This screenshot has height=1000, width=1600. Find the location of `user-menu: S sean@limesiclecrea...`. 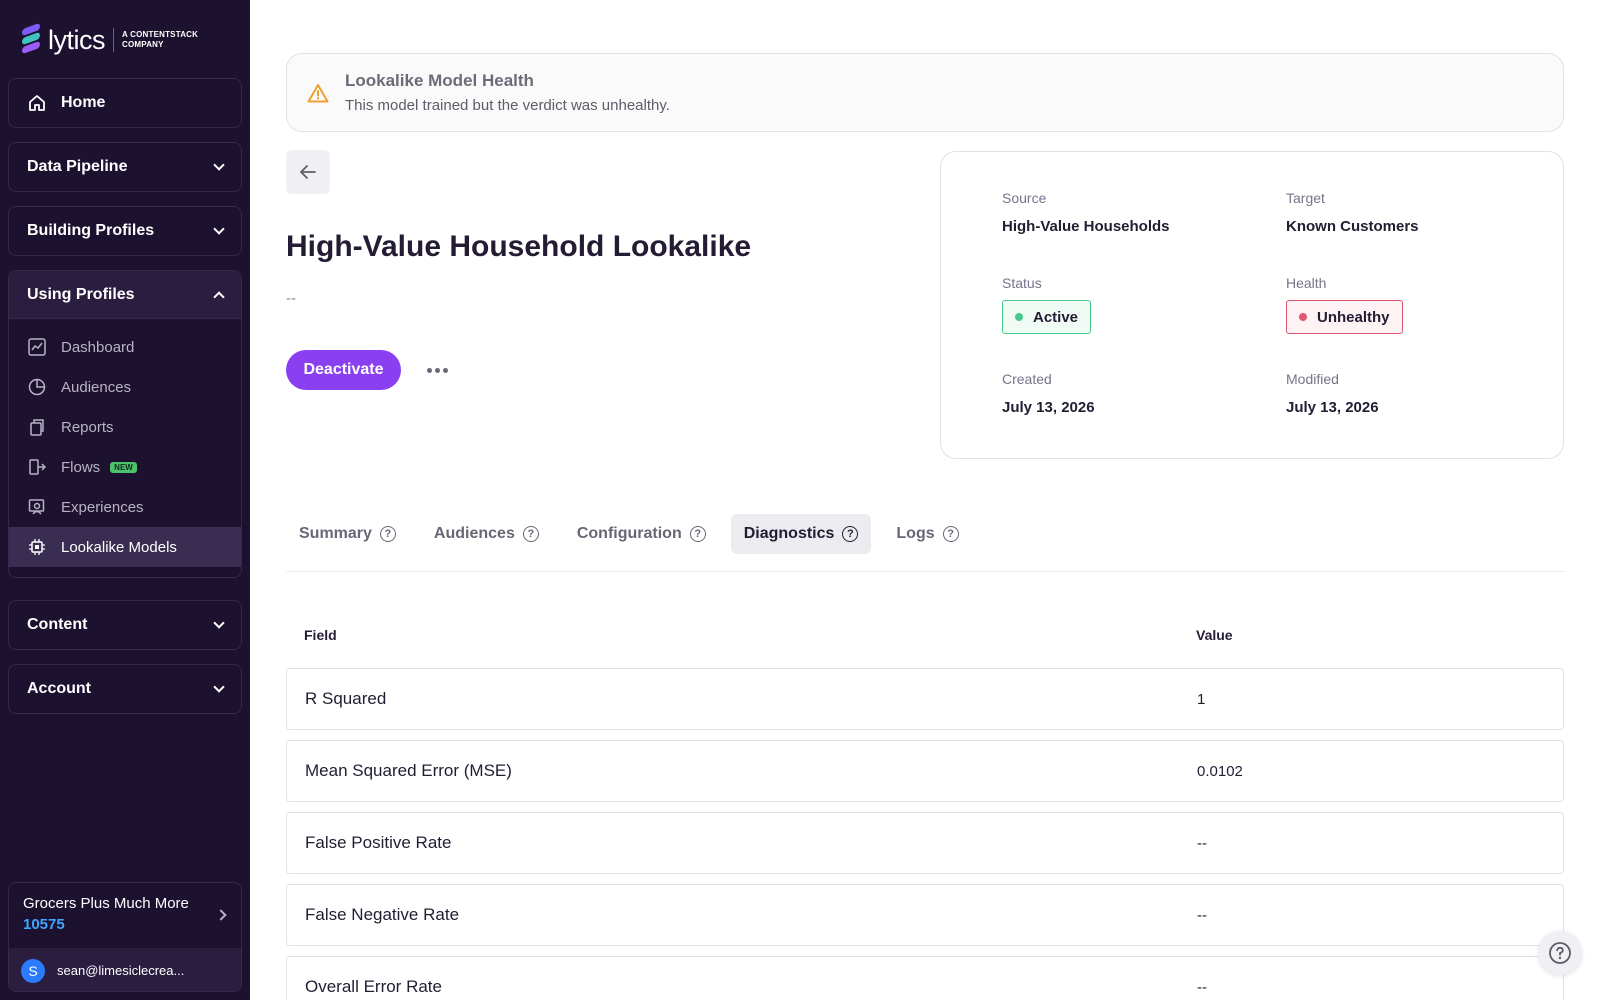

user-menu: S sean@limesiclecrea... is located at coordinates (125, 969).